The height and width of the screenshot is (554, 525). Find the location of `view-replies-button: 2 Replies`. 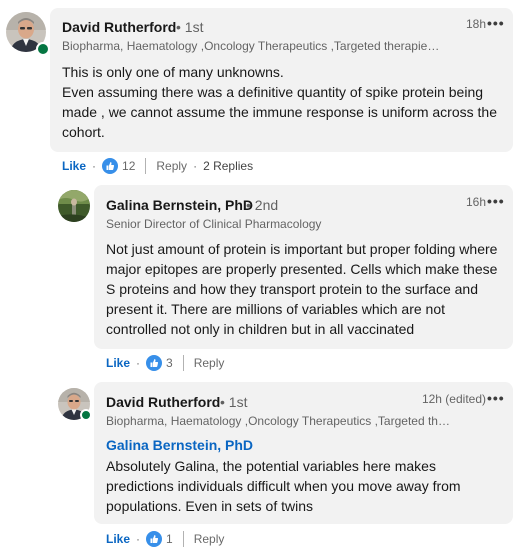

view-replies-button: 2 Replies is located at coordinates (228, 166).